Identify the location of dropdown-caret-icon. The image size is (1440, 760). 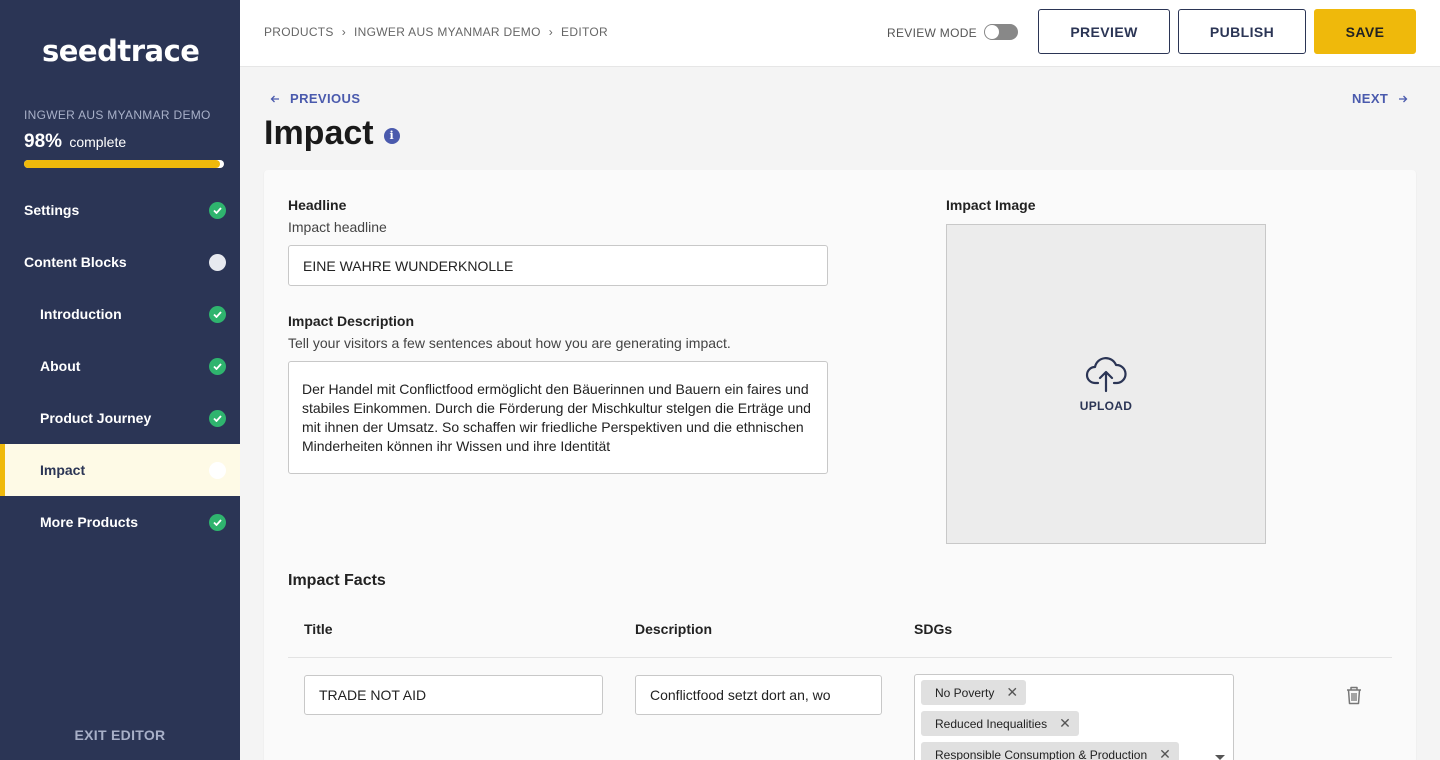
(1220, 757).